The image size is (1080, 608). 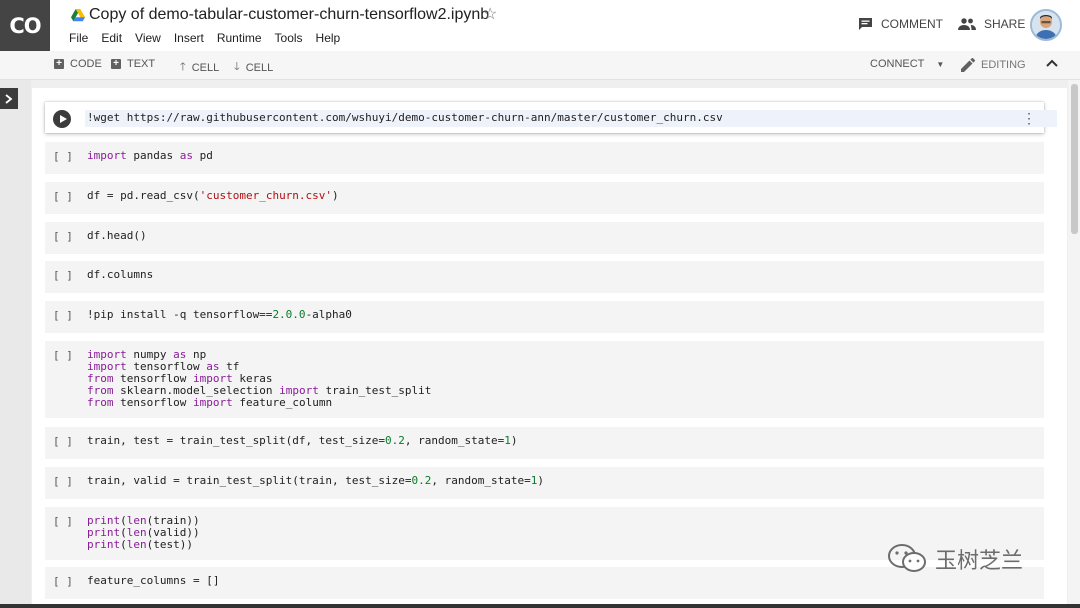 What do you see at coordinates (141, 64) in the screenshot?
I see `add-text-label: TEXT` at bounding box center [141, 64].